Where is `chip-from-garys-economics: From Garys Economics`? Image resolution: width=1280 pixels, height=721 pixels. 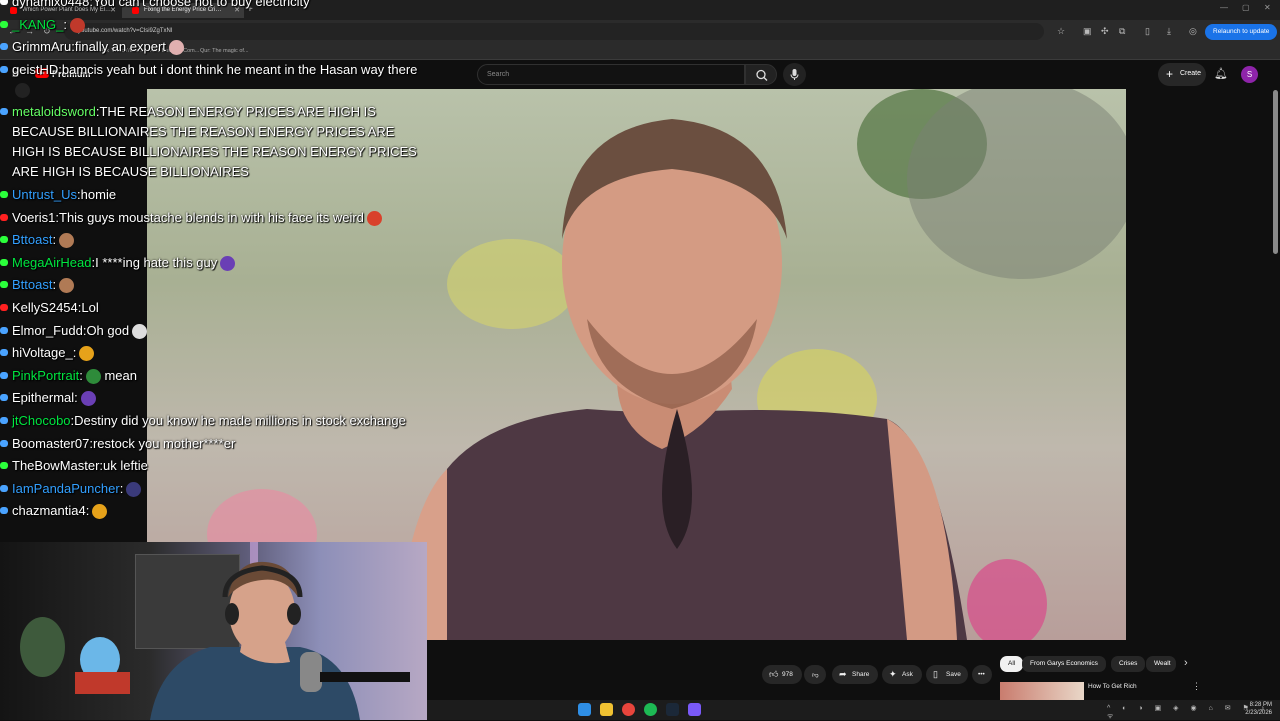 chip-from-garys-economics: From Garys Economics is located at coordinates (1064, 664).